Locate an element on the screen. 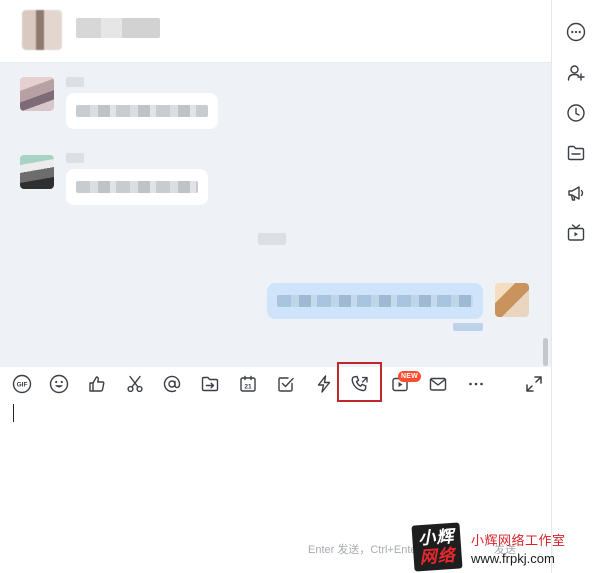 The image size is (600, 573). mail-icon is located at coordinates (438, 384).